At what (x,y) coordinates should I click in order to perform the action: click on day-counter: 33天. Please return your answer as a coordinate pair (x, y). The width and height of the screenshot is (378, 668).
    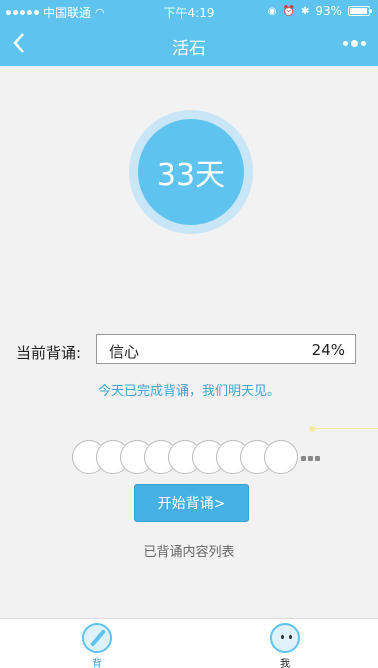
    Looking at the image, I should click on (191, 172).